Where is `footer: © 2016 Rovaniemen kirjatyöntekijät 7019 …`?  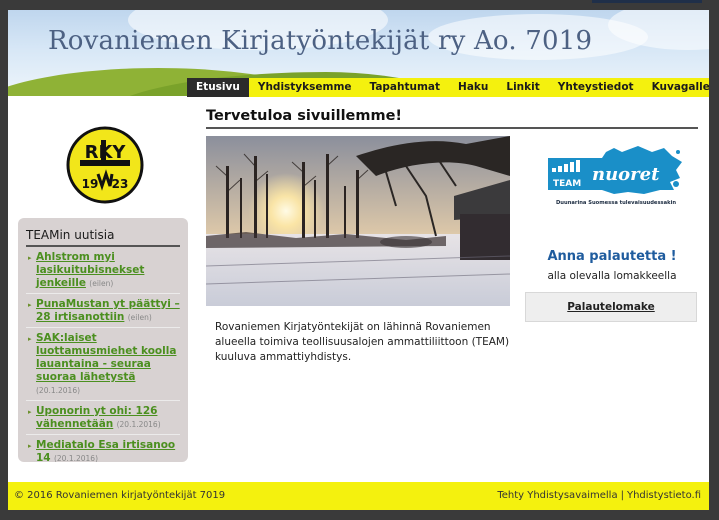 footer: © 2016 Rovaniemen kirjatyöntekijät 7019 … is located at coordinates (358, 496).